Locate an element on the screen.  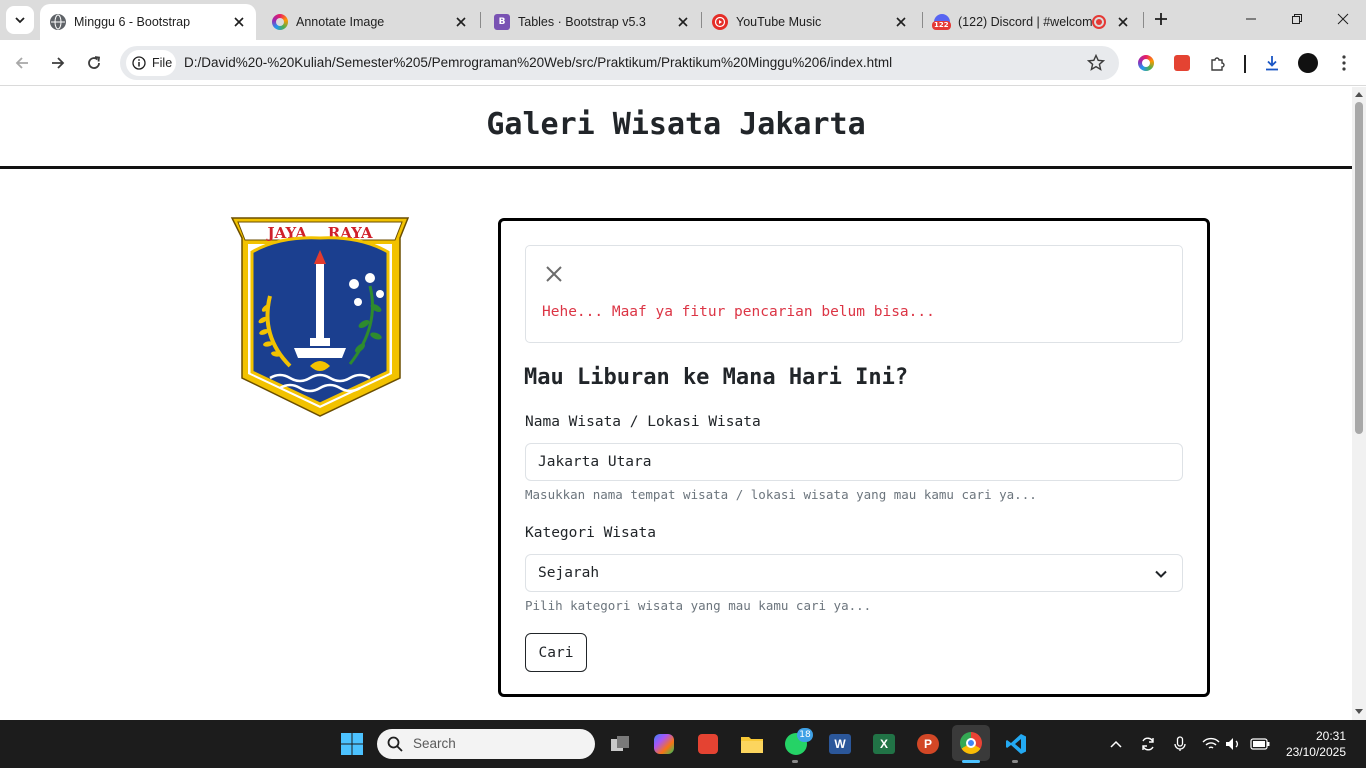
new-tab-button is located at coordinates (1161, 19).